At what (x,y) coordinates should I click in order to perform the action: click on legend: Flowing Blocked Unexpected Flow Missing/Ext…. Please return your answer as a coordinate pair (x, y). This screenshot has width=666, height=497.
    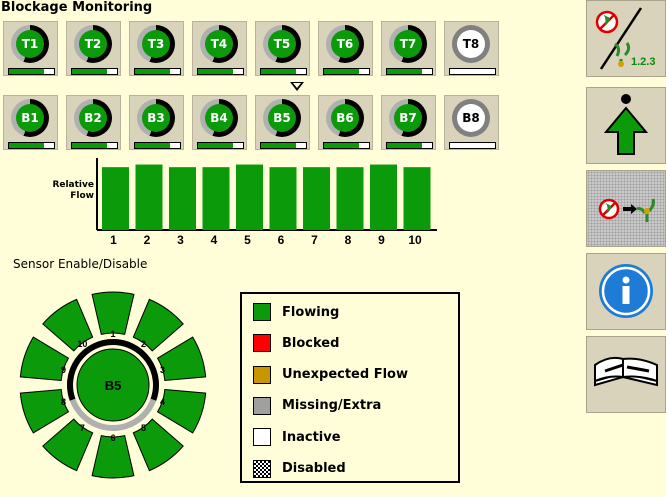
    Looking at the image, I should click on (350, 387).